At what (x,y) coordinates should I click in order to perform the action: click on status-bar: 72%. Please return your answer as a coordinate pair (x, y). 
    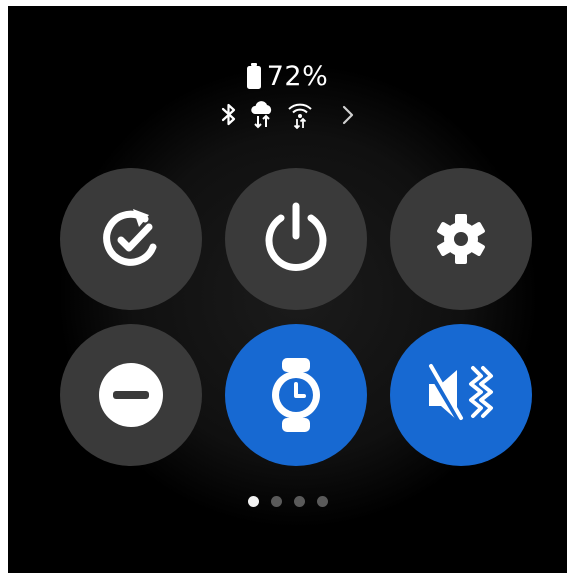
    Looking at the image, I should click on (287, 94).